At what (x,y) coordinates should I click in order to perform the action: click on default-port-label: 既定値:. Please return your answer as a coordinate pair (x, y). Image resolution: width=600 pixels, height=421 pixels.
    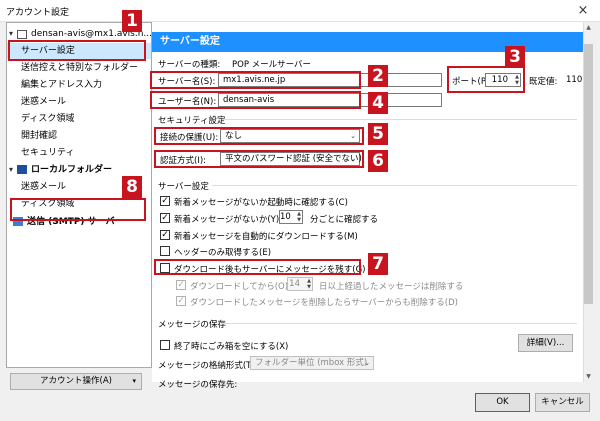
    Looking at the image, I should click on (543, 82).